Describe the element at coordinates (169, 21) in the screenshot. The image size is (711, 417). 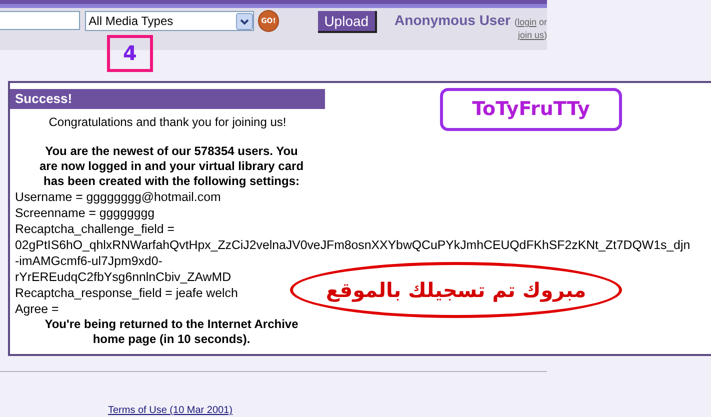
I see `media-type-dropdown: All Media Types` at that location.